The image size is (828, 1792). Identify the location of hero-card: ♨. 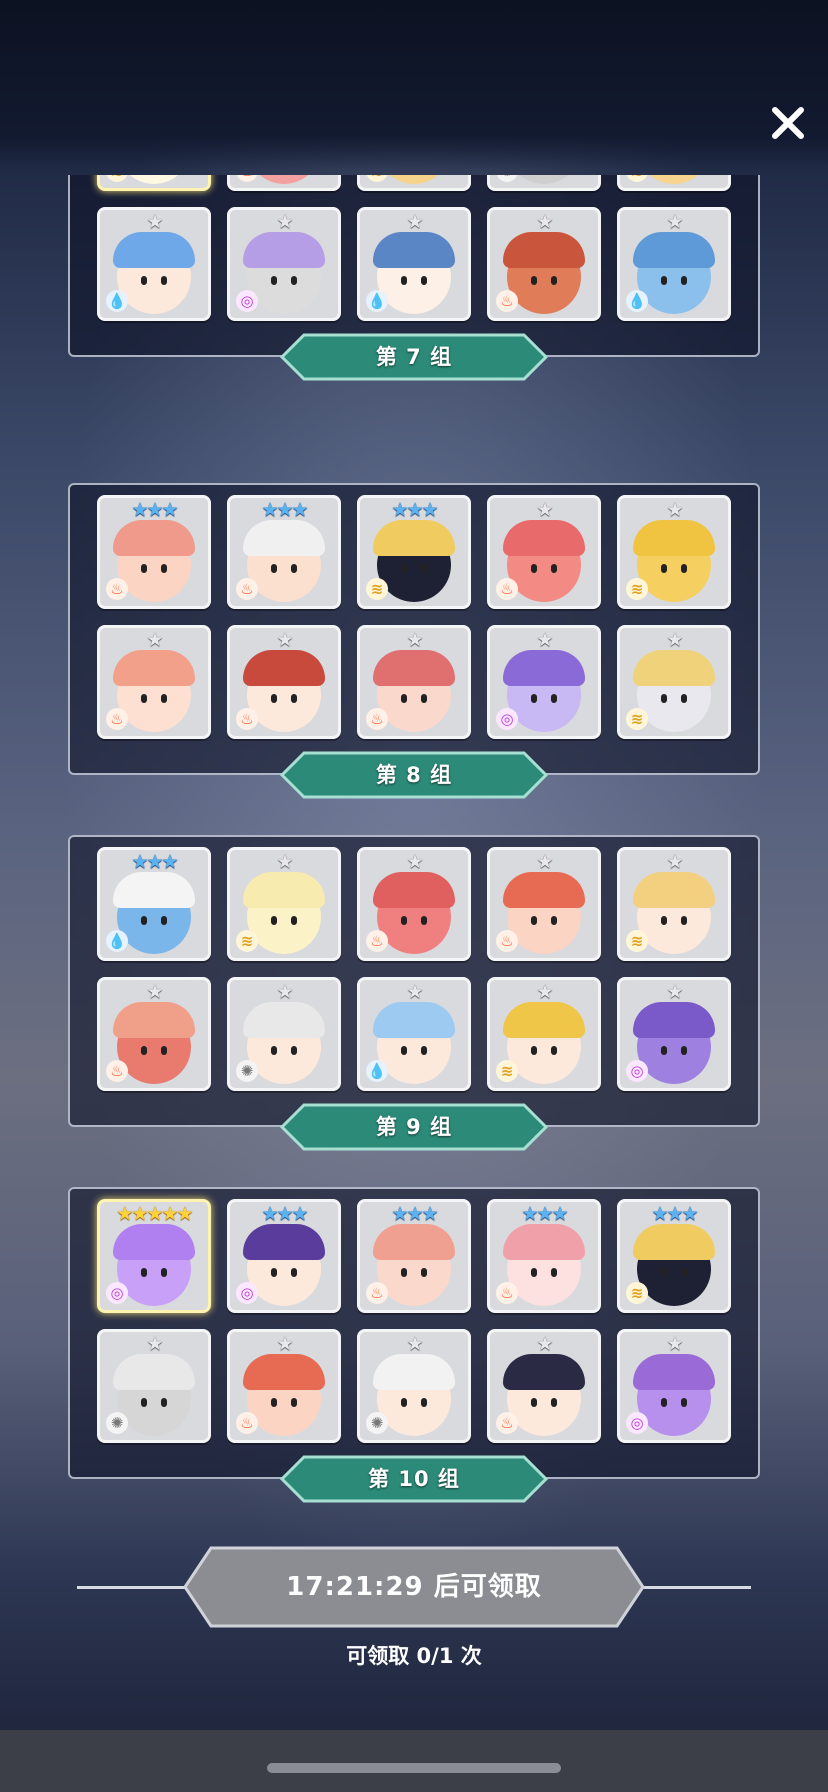
(284, 183).